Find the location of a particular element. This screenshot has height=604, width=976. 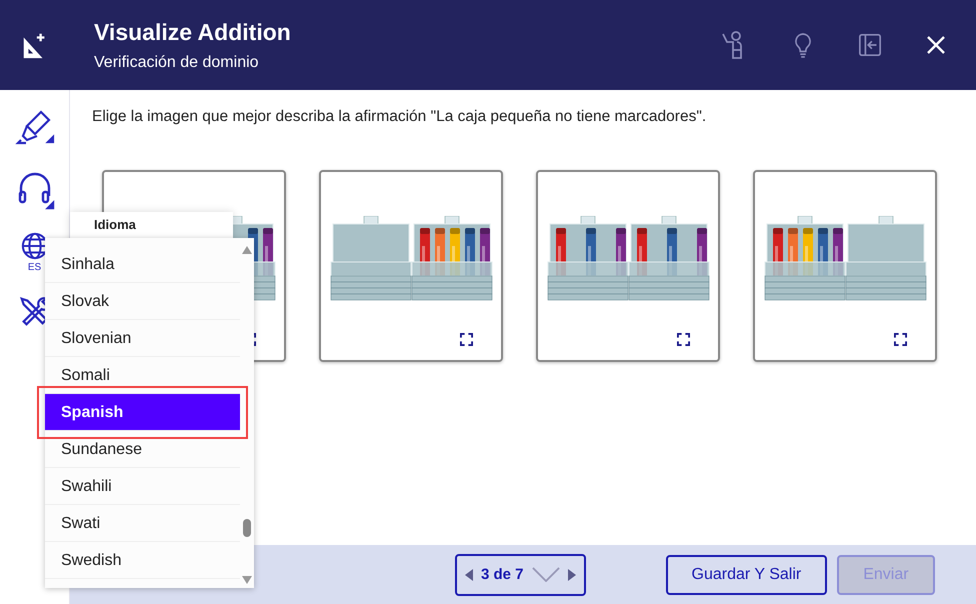

app-title: Visualize Addition is located at coordinates (193, 32).